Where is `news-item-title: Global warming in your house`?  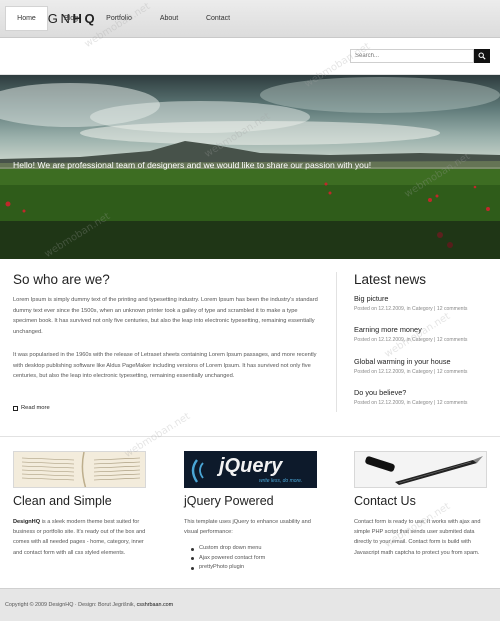 news-item-title: Global warming in your house is located at coordinates (402, 361).